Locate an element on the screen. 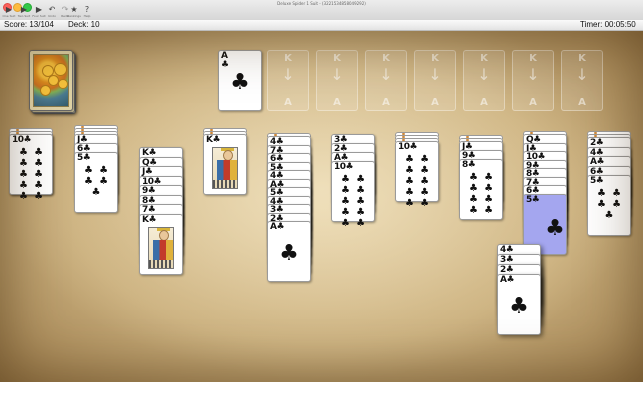 This screenshot has height=402, width=643. star-icon: ★ is located at coordinates (74, 9).